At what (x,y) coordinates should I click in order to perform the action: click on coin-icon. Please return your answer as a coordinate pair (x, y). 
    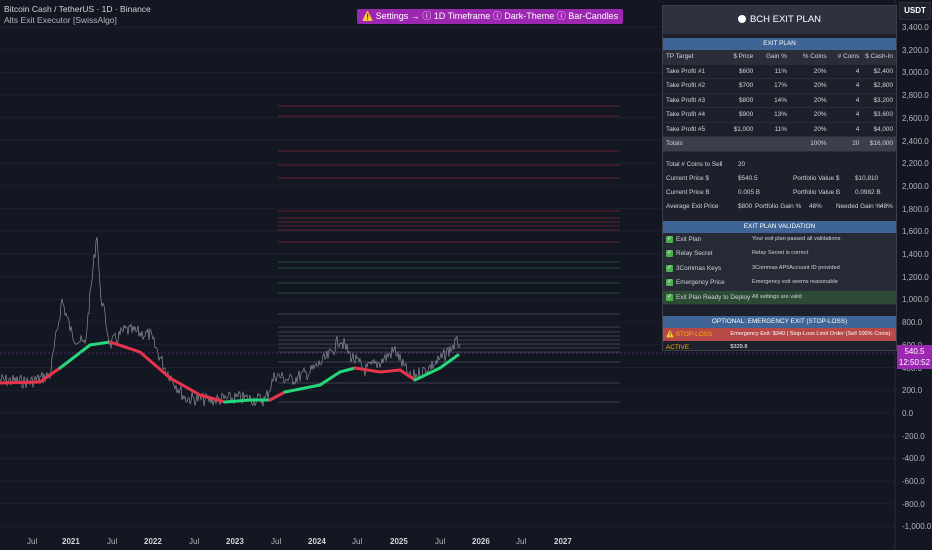
    Looking at the image, I should click on (741, 19).